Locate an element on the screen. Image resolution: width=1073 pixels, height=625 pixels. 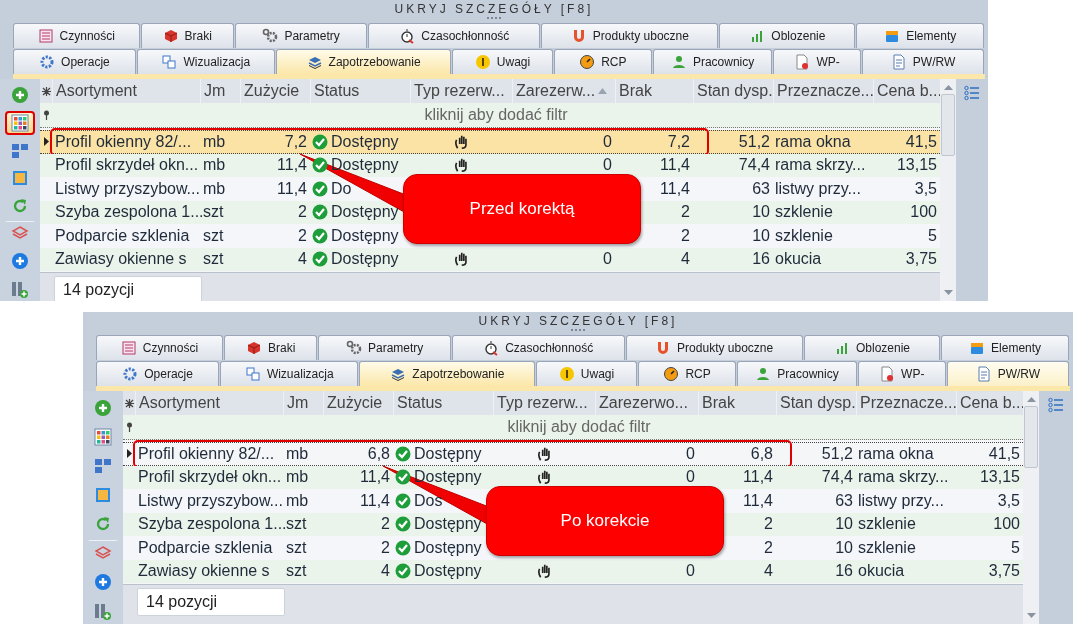
current-row-icon is located at coordinates (46, 142).